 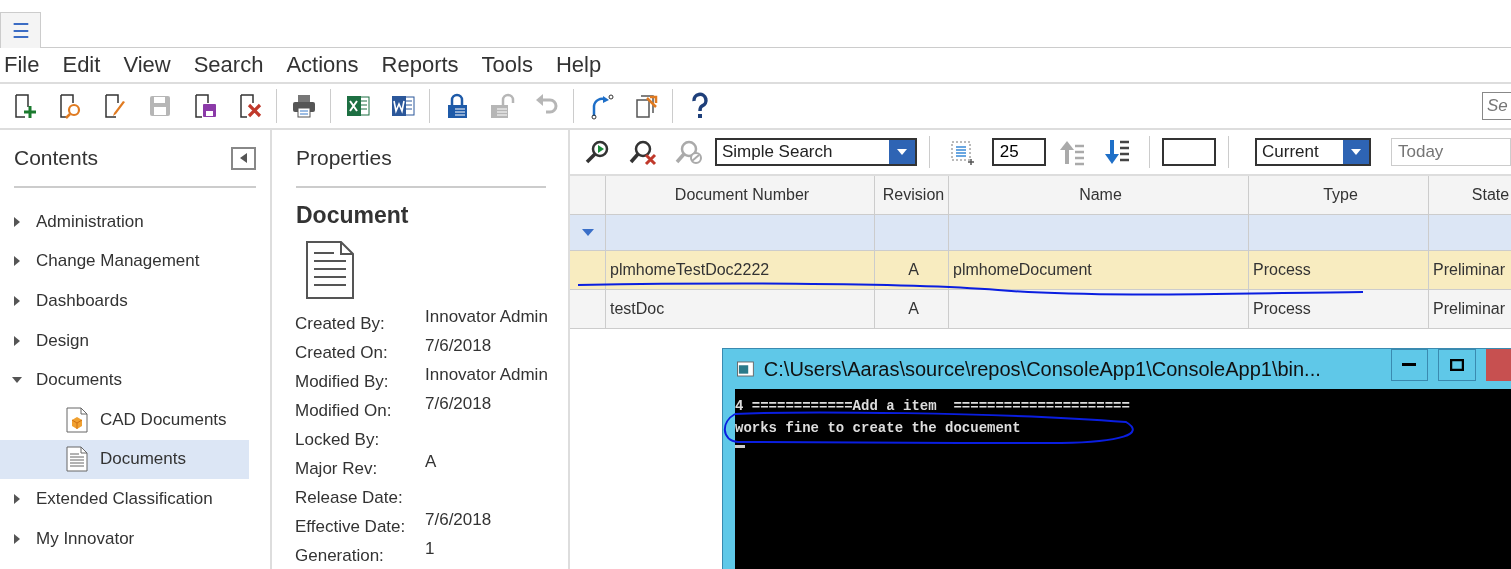 I want to click on field-label: Modified On:, so click(x=344, y=410).